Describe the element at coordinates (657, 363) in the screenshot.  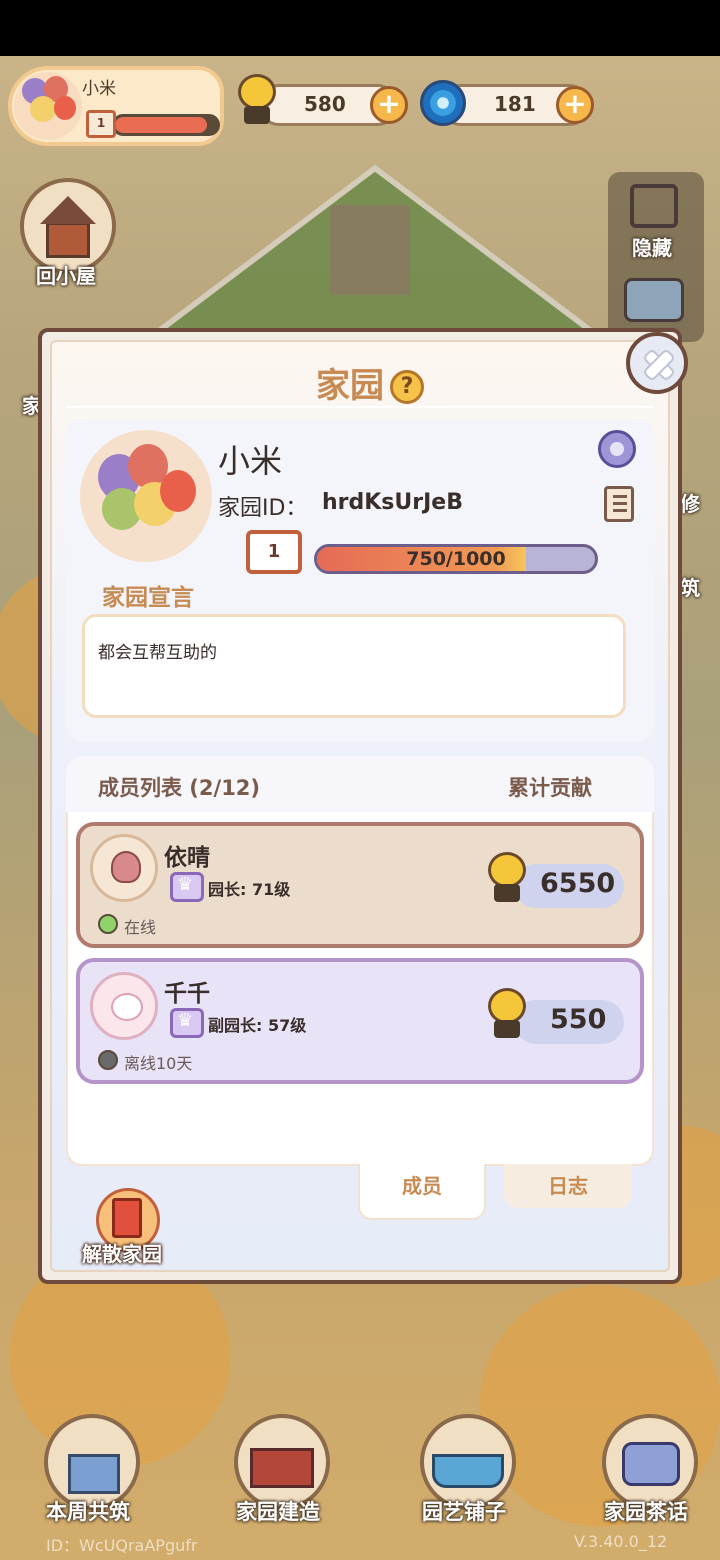
I see `close-button` at that location.